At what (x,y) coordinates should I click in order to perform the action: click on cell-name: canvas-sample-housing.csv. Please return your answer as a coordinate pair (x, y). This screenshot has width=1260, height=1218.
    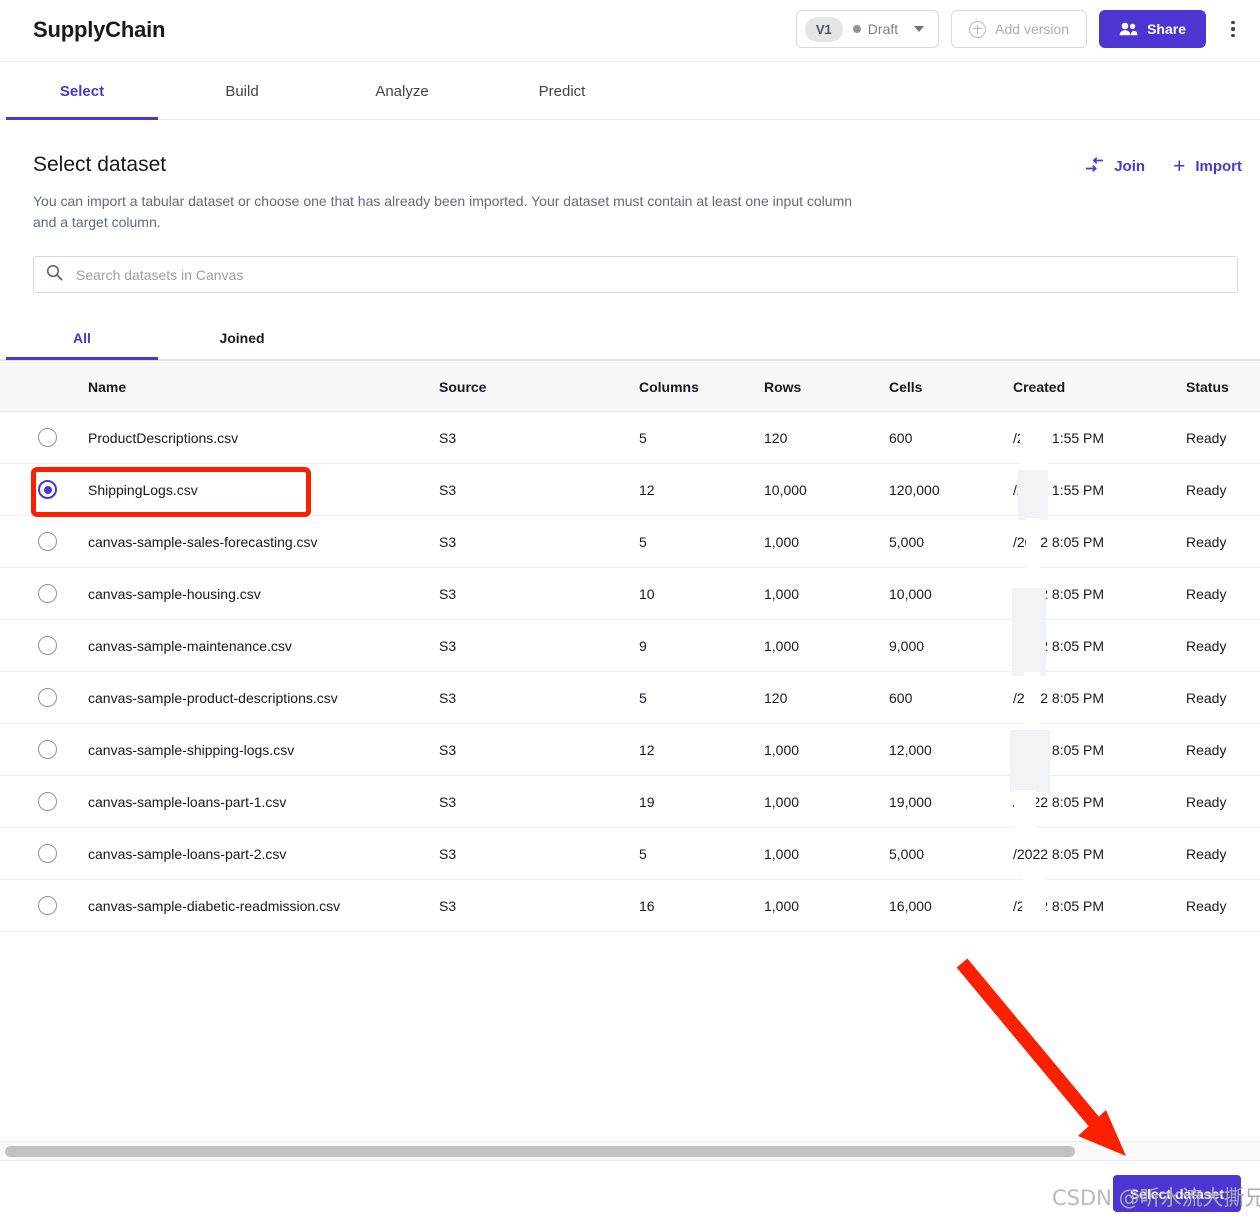
    Looking at the image, I should click on (174, 594).